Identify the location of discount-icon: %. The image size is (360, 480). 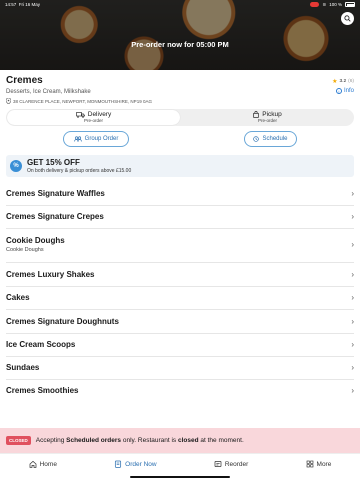
(16, 166).